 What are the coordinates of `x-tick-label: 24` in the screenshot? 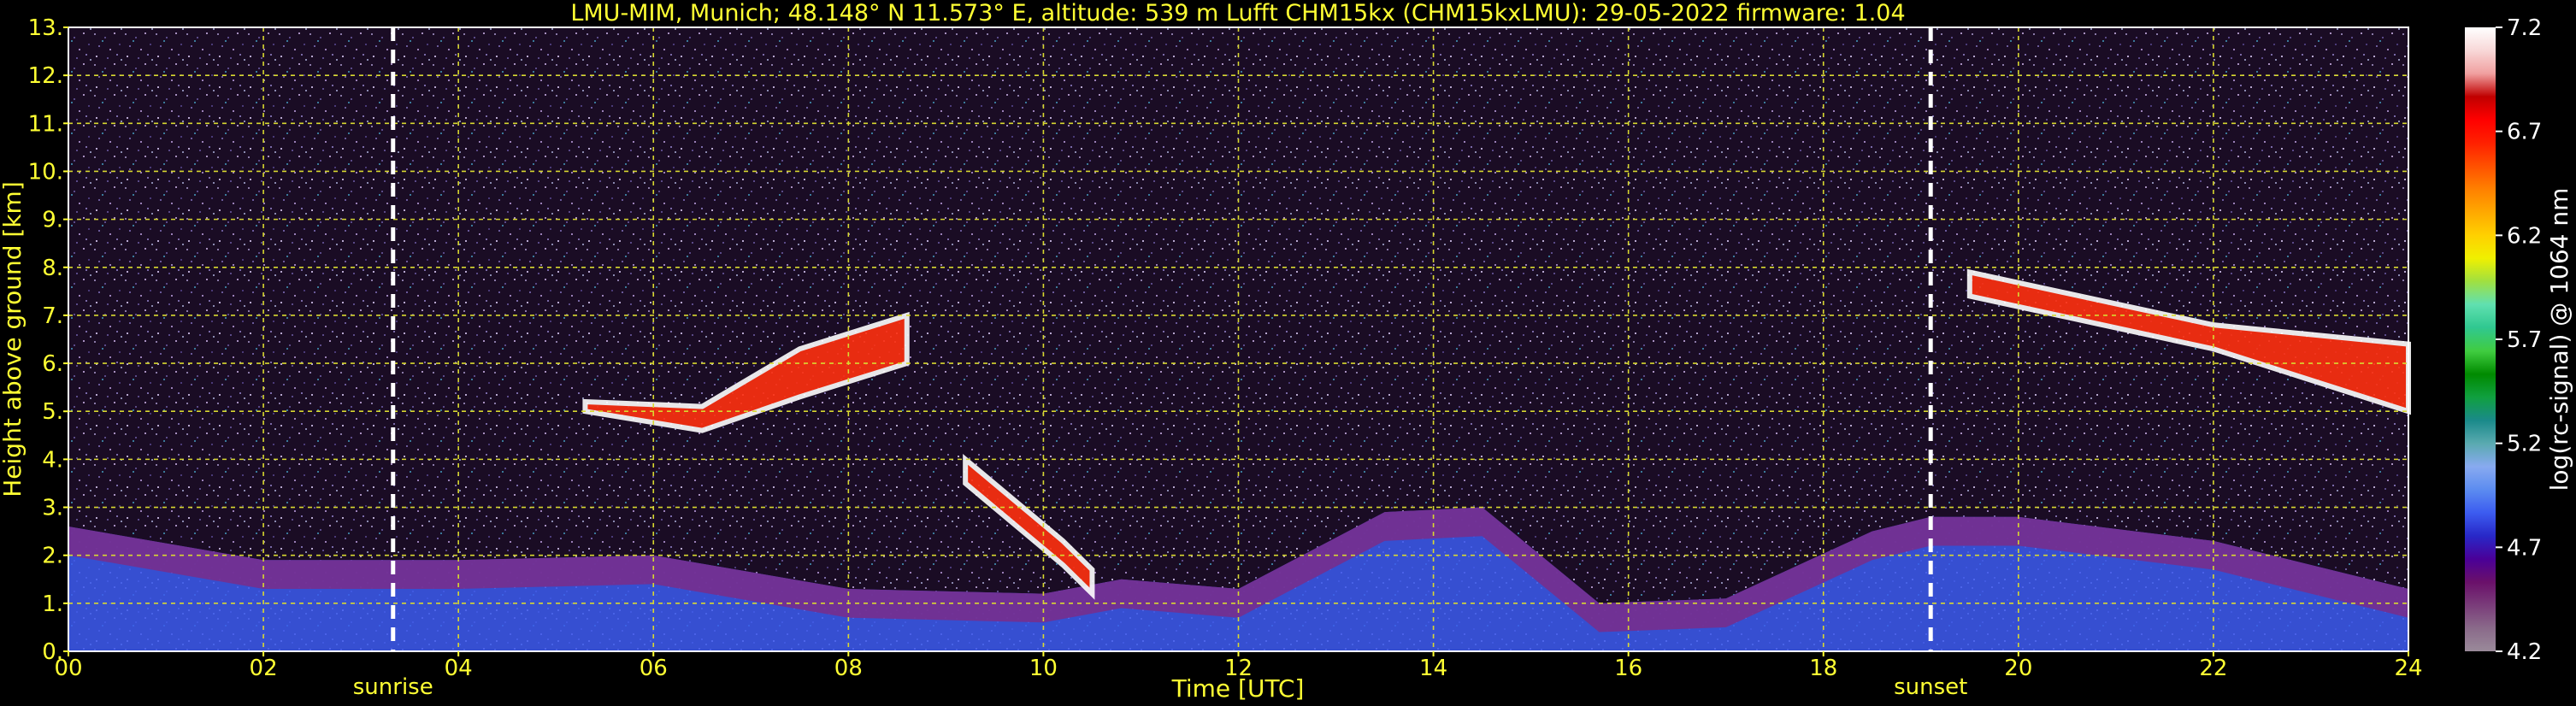 It's located at (2408, 668).